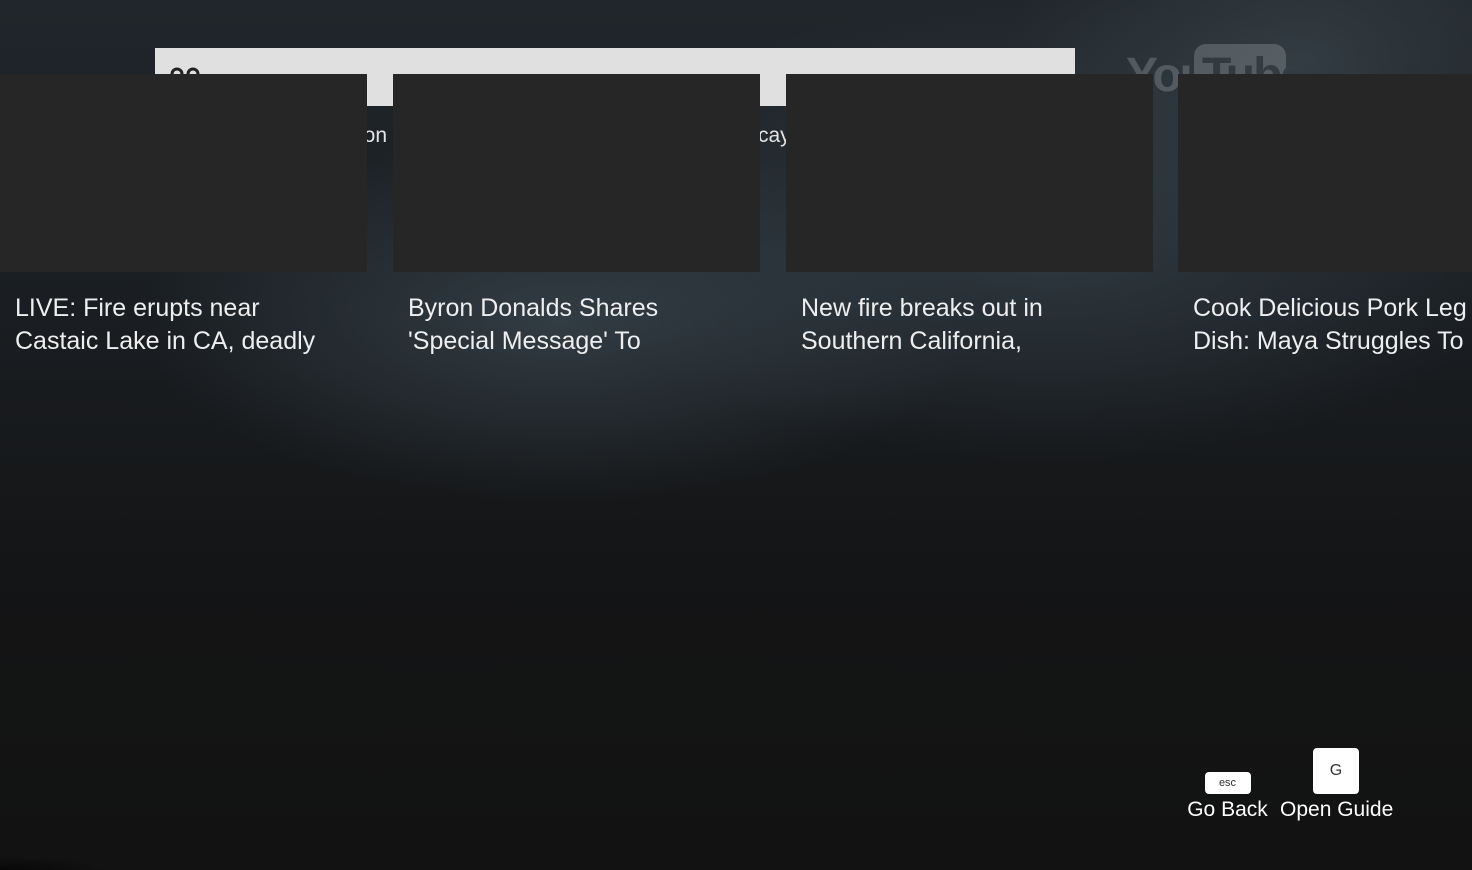 This screenshot has height=870, width=1472. What do you see at coordinates (137, 308) in the screenshot?
I see `video-title-line: LIVE: Fire erupts near` at bounding box center [137, 308].